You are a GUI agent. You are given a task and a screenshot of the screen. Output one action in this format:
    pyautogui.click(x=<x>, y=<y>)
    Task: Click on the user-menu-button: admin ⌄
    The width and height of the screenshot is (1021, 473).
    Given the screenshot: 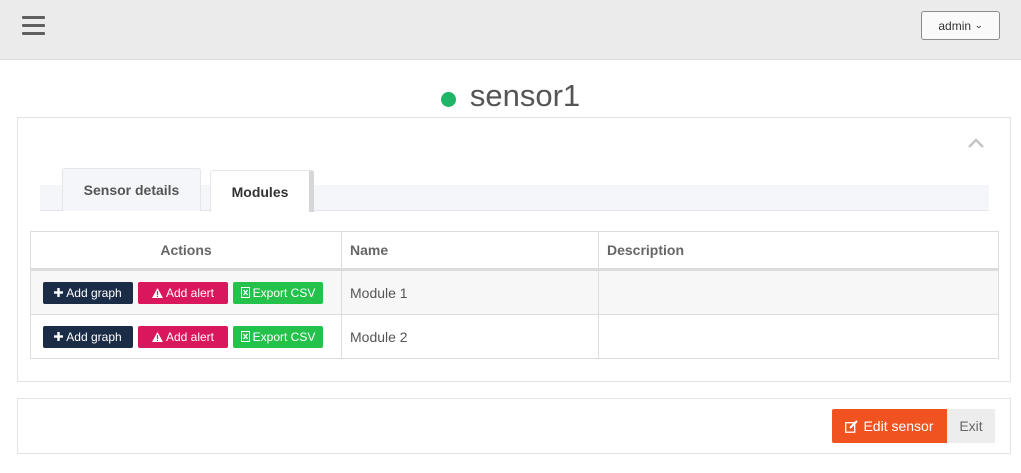 What is the action you would take?
    pyautogui.click(x=960, y=25)
    